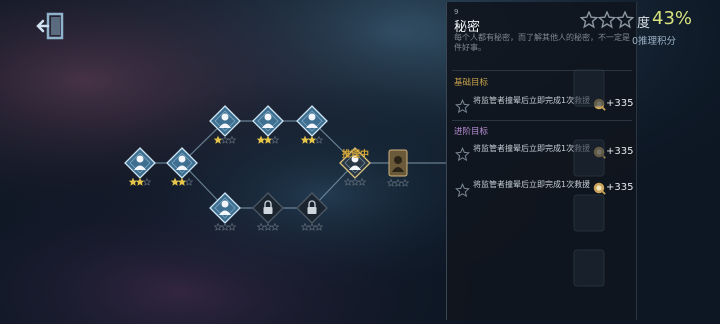 The height and width of the screenshot is (324, 720). Describe the element at coordinates (471, 83) in the screenshot. I see `basic-goals-label: 基础目标` at that location.